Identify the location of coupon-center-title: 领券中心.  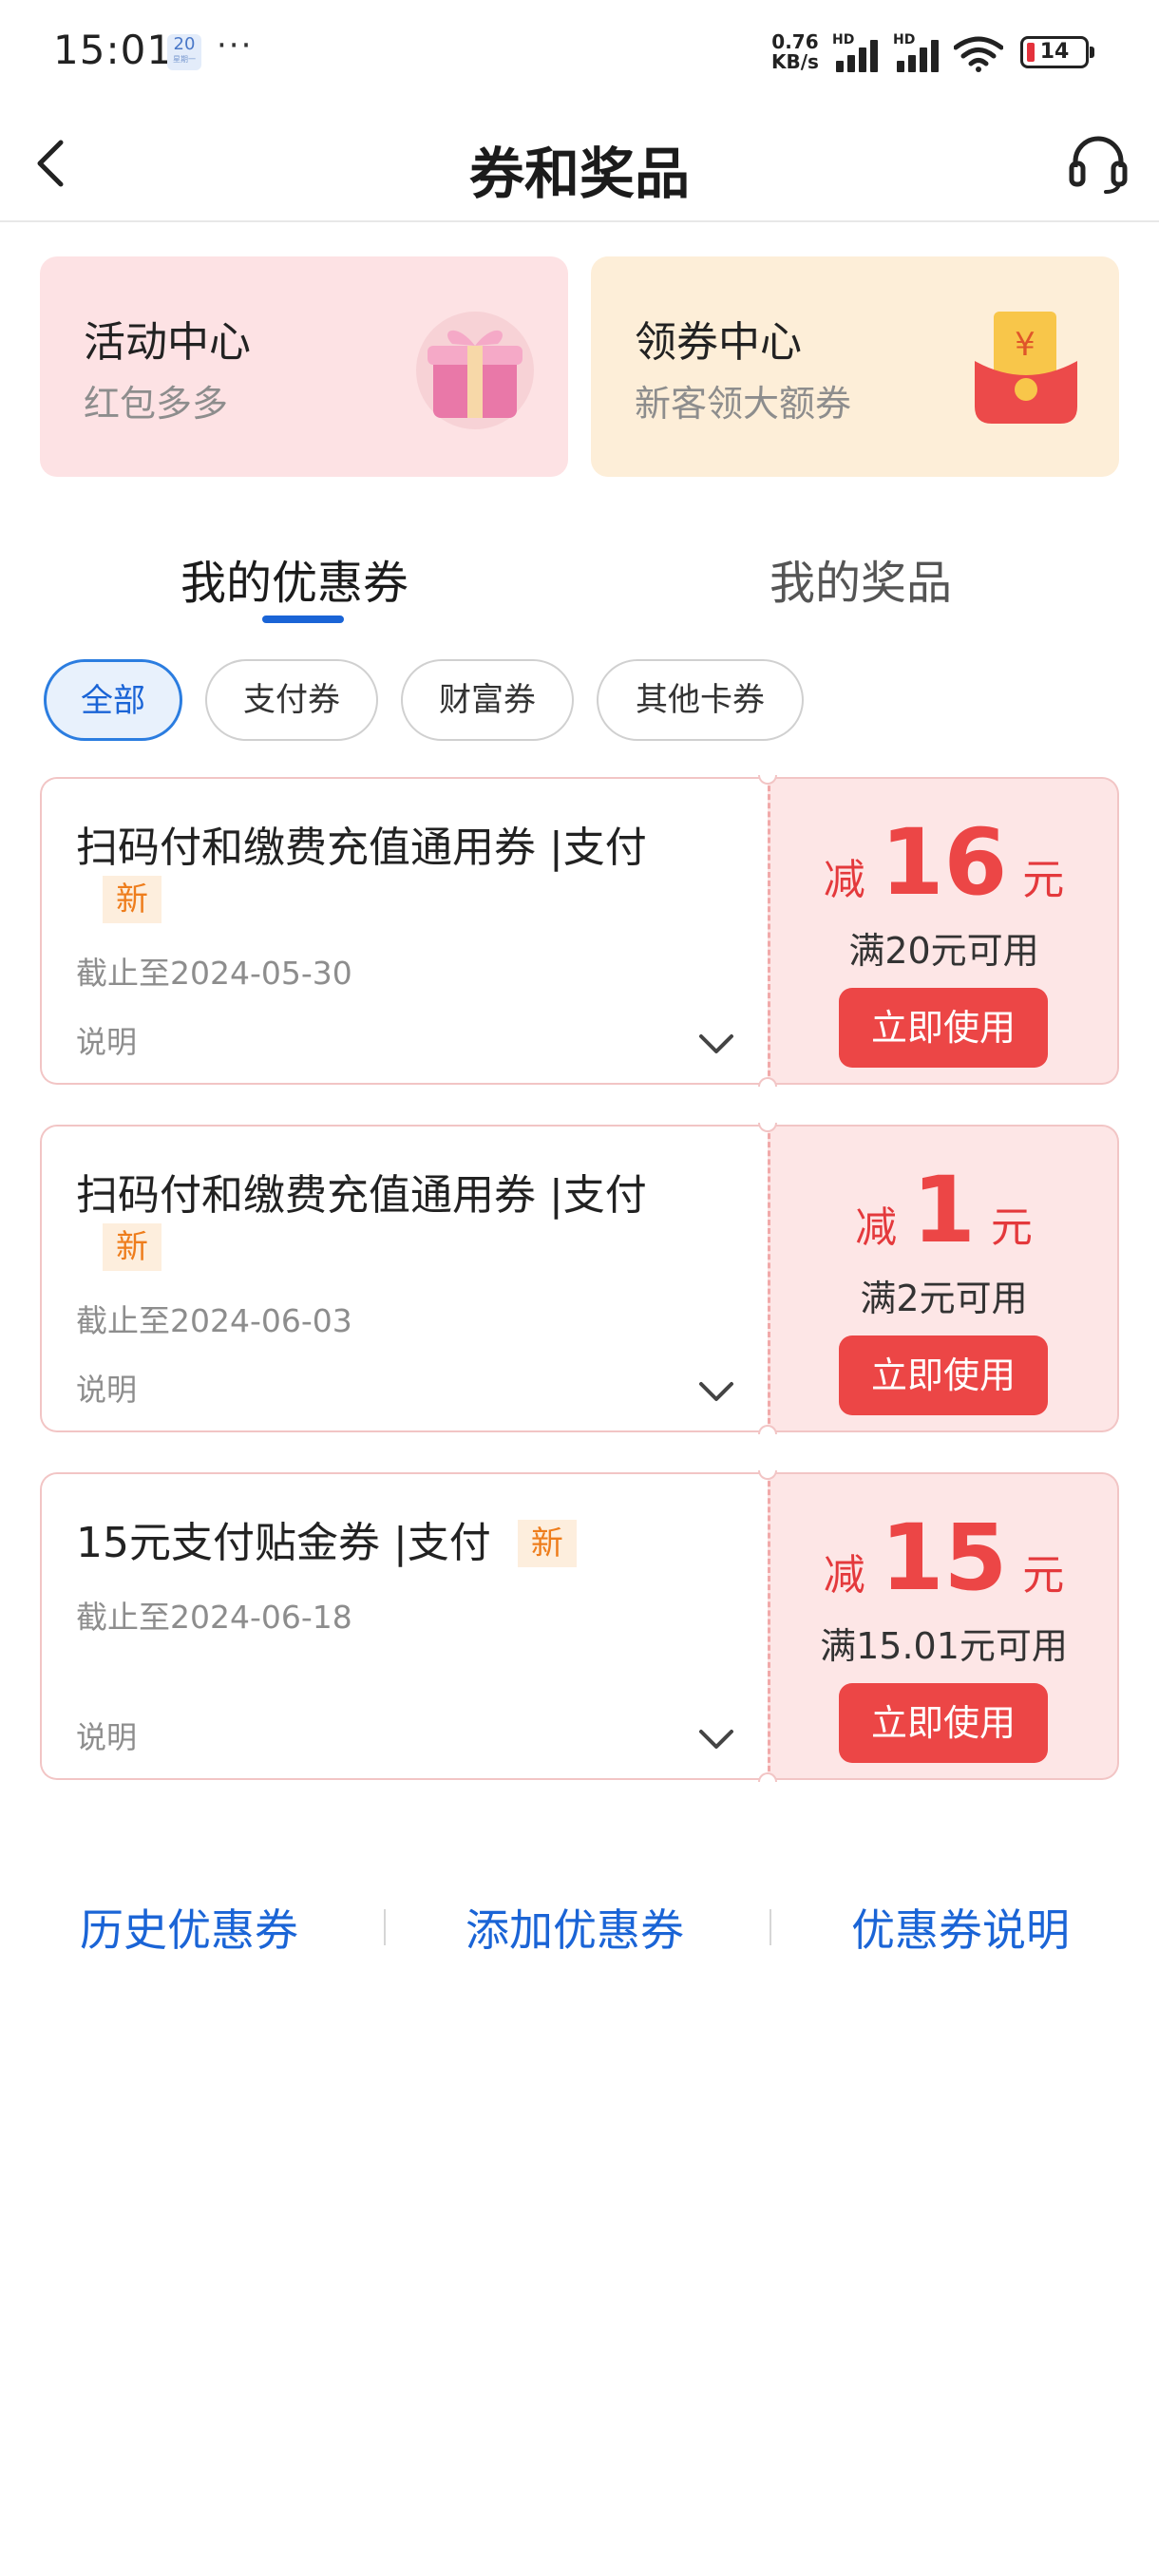
(718, 342).